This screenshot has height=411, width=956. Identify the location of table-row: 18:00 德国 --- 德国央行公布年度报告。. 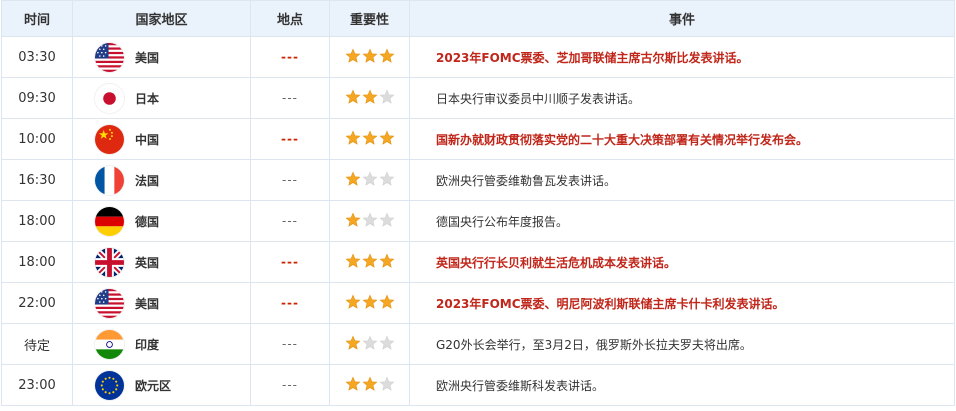
(478, 221).